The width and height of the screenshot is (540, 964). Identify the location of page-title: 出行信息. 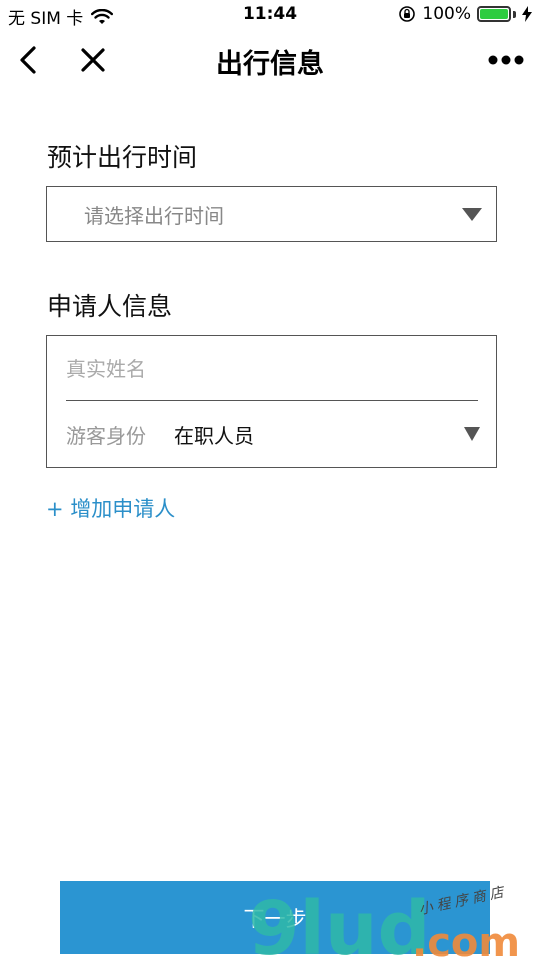
(270, 64).